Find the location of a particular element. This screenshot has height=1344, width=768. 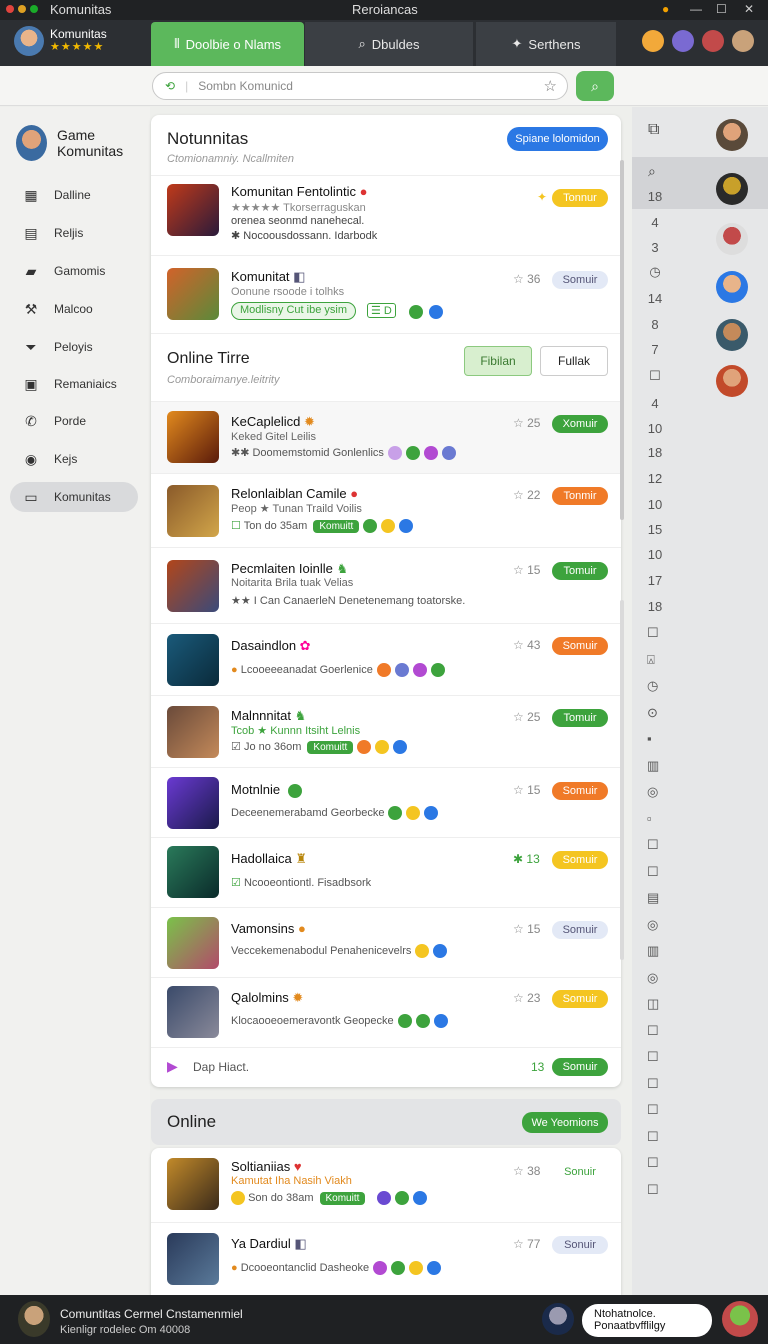

count-label: 4 is located at coordinates (655, 222).